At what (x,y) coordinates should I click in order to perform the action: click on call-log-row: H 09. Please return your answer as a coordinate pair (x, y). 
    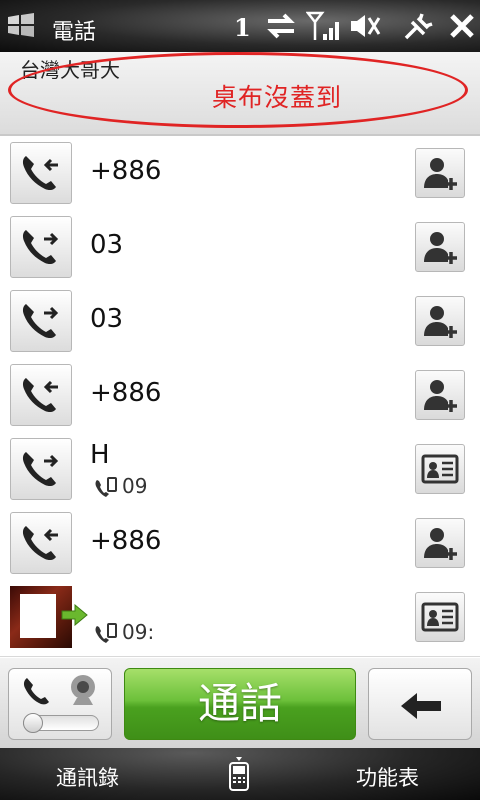
    Looking at the image, I should click on (240, 469).